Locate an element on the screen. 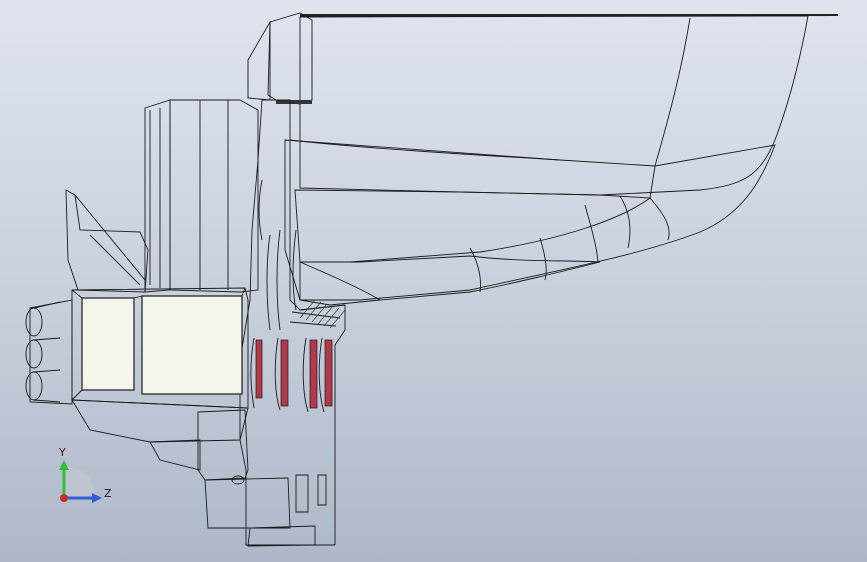 This screenshot has height=562, width=867. lower-bracket-foot is located at coordinates (281, 536).